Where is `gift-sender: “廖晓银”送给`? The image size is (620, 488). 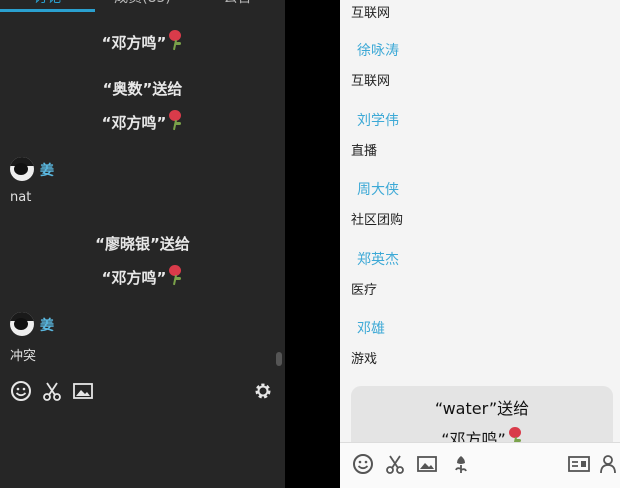
gift-sender: “廖晓银”送给 is located at coordinates (142, 244).